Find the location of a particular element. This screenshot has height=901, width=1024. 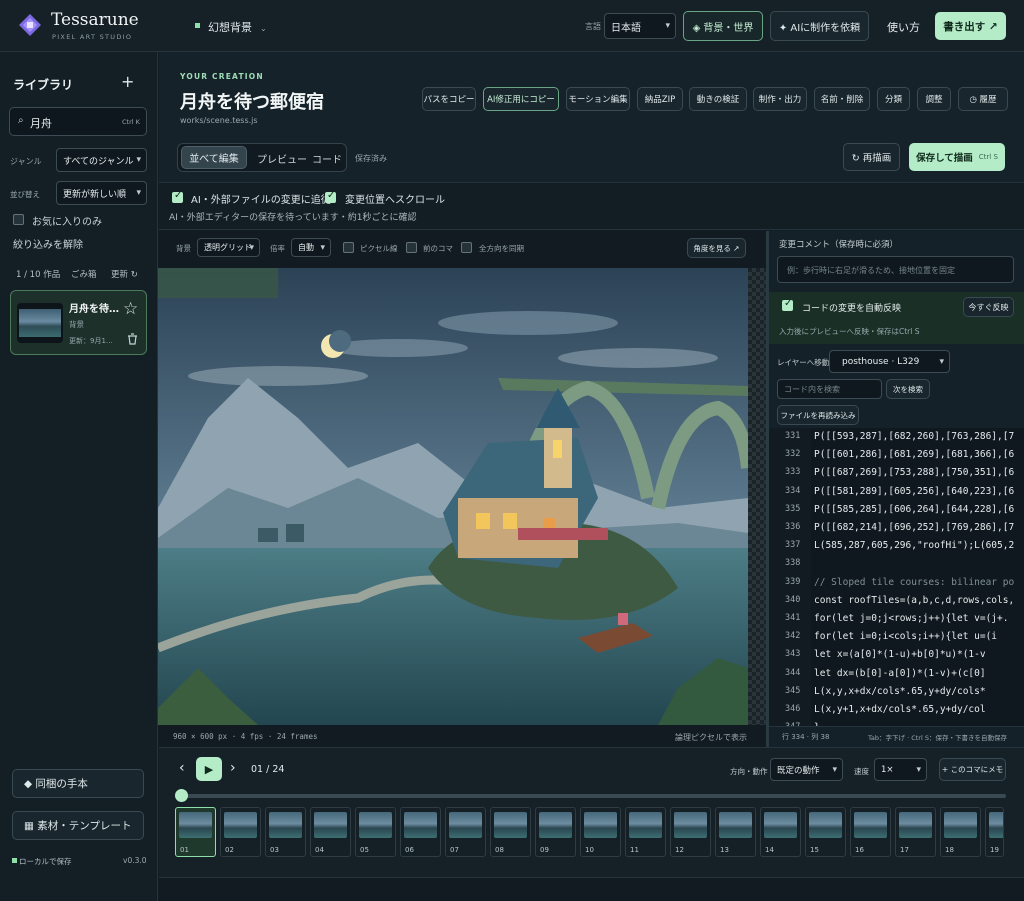

doc-tab: 幻想背景 ⌄ is located at coordinates (237, 27).